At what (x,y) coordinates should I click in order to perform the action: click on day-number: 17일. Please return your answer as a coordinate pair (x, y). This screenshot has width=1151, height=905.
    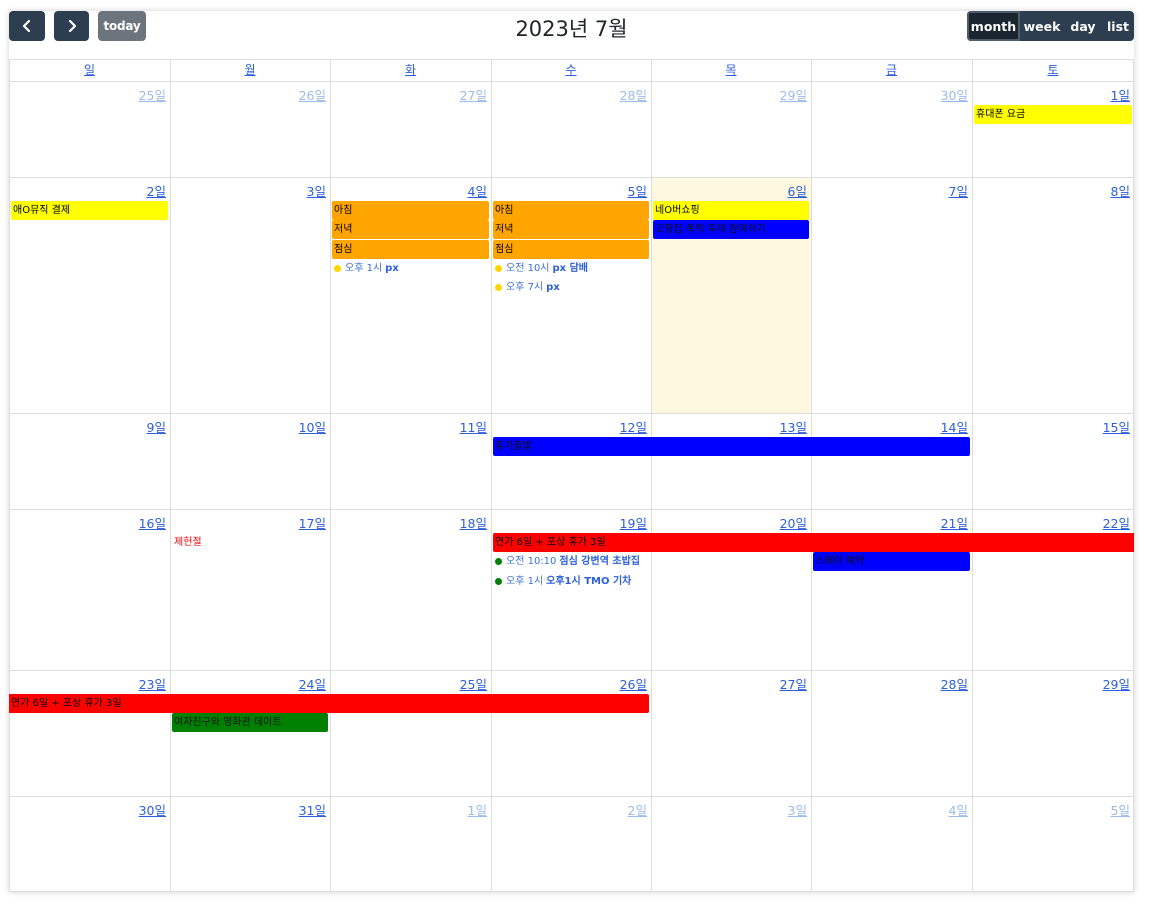
    Looking at the image, I should click on (248, 522).